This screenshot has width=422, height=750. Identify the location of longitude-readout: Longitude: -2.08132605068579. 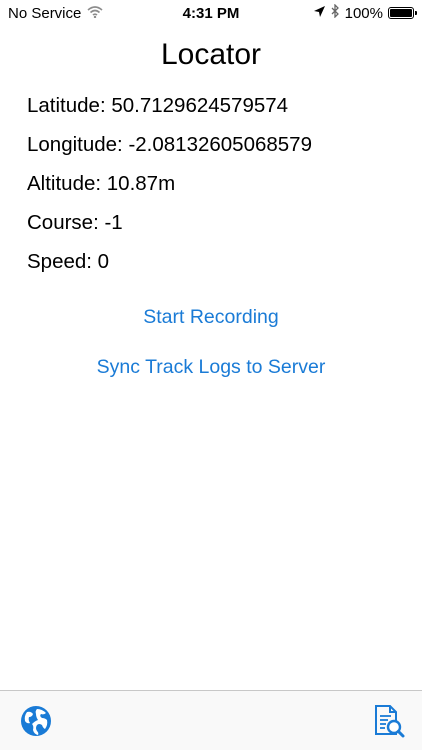
(169, 144).